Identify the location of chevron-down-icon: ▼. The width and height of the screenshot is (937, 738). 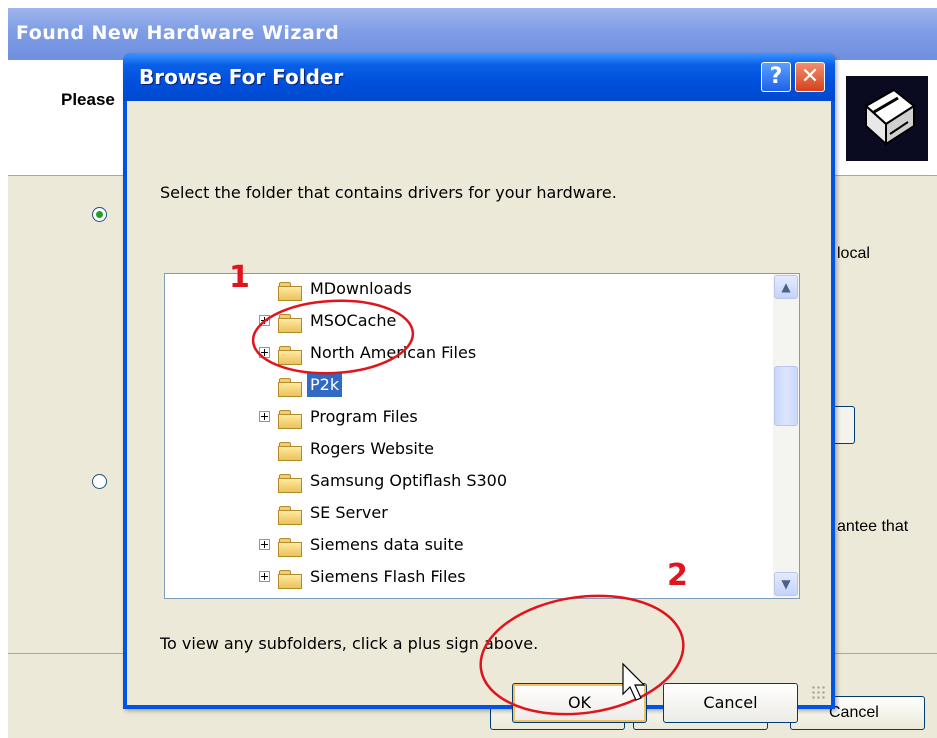
(786, 584).